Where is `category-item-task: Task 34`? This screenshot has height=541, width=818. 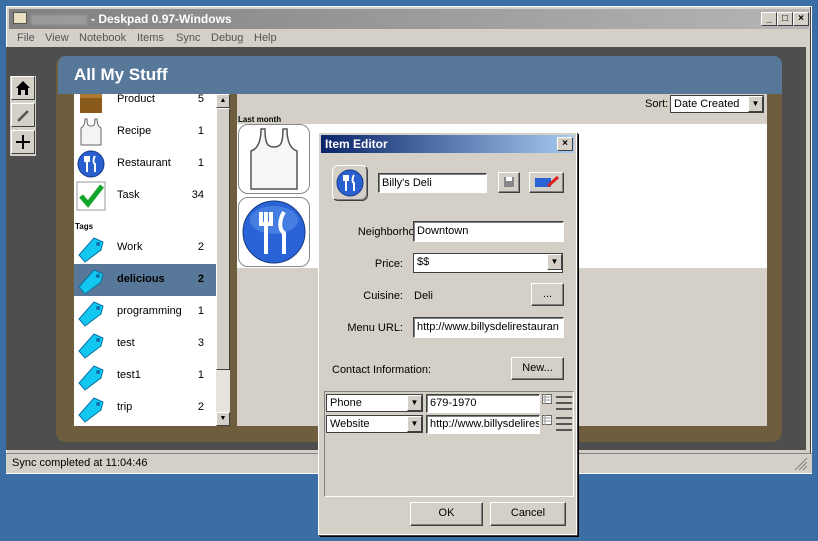
category-item-task: Task 34 is located at coordinates (145, 196).